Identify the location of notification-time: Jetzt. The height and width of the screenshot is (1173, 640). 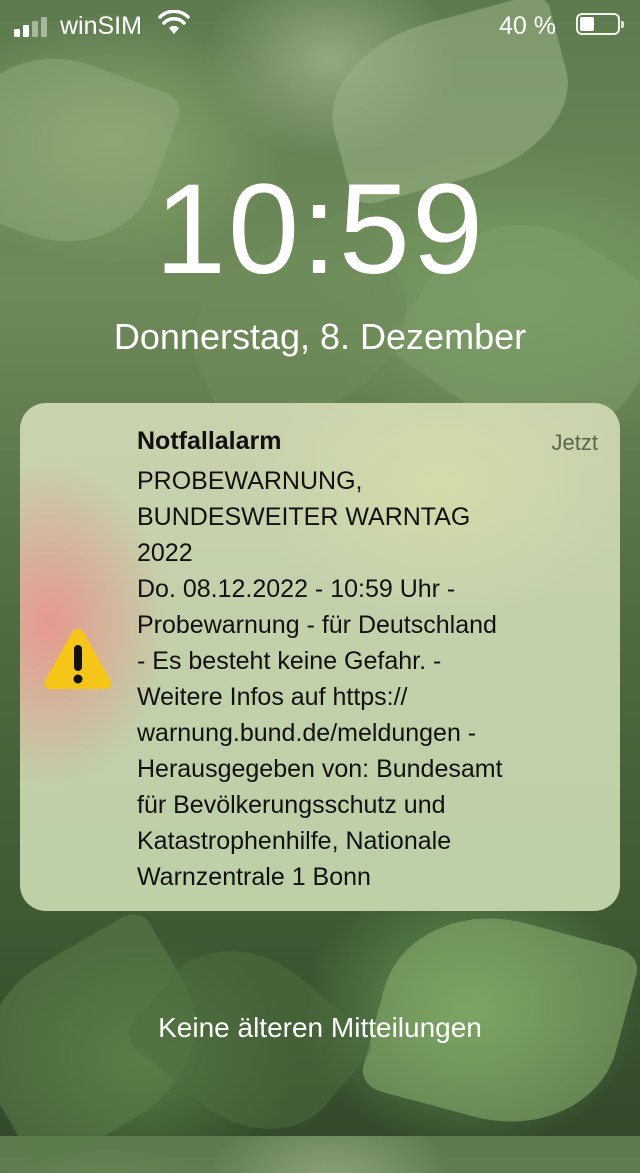
(574, 442).